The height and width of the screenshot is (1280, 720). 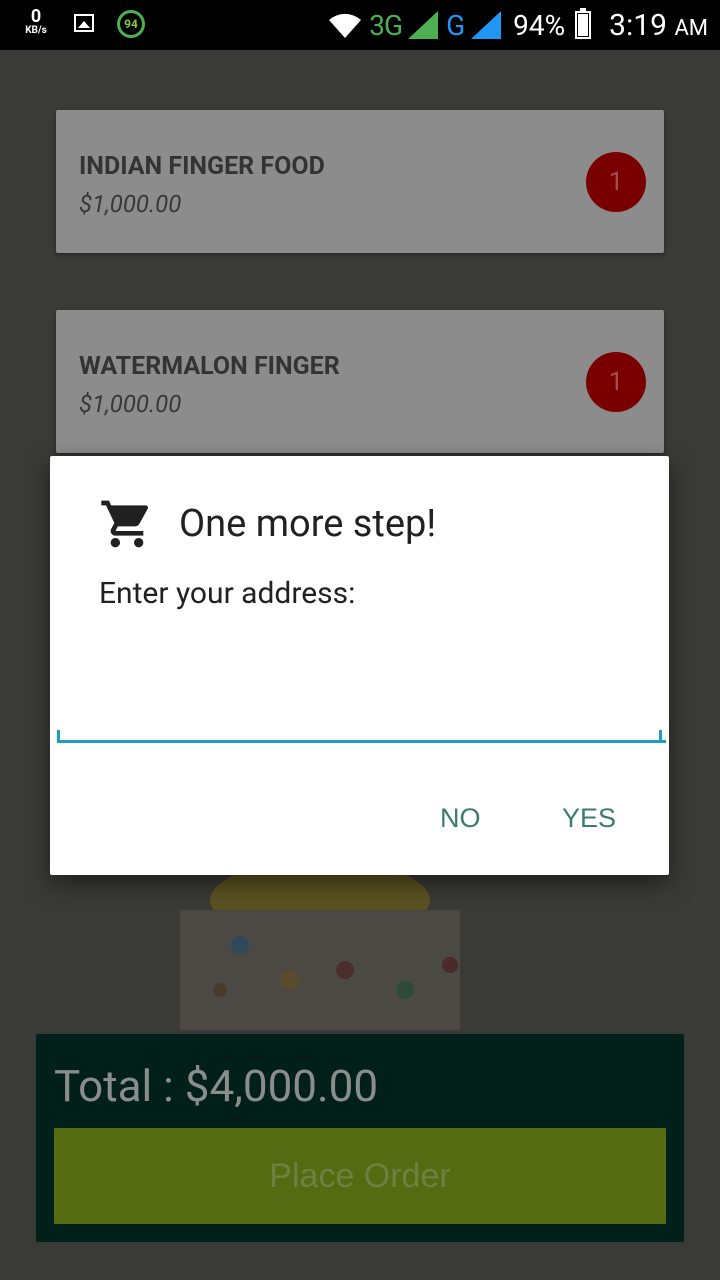 What do you see at coordinates (486, 25) in the screenshot?
I see `signal-bars-blue-icon` at bounding box center [486, 25].